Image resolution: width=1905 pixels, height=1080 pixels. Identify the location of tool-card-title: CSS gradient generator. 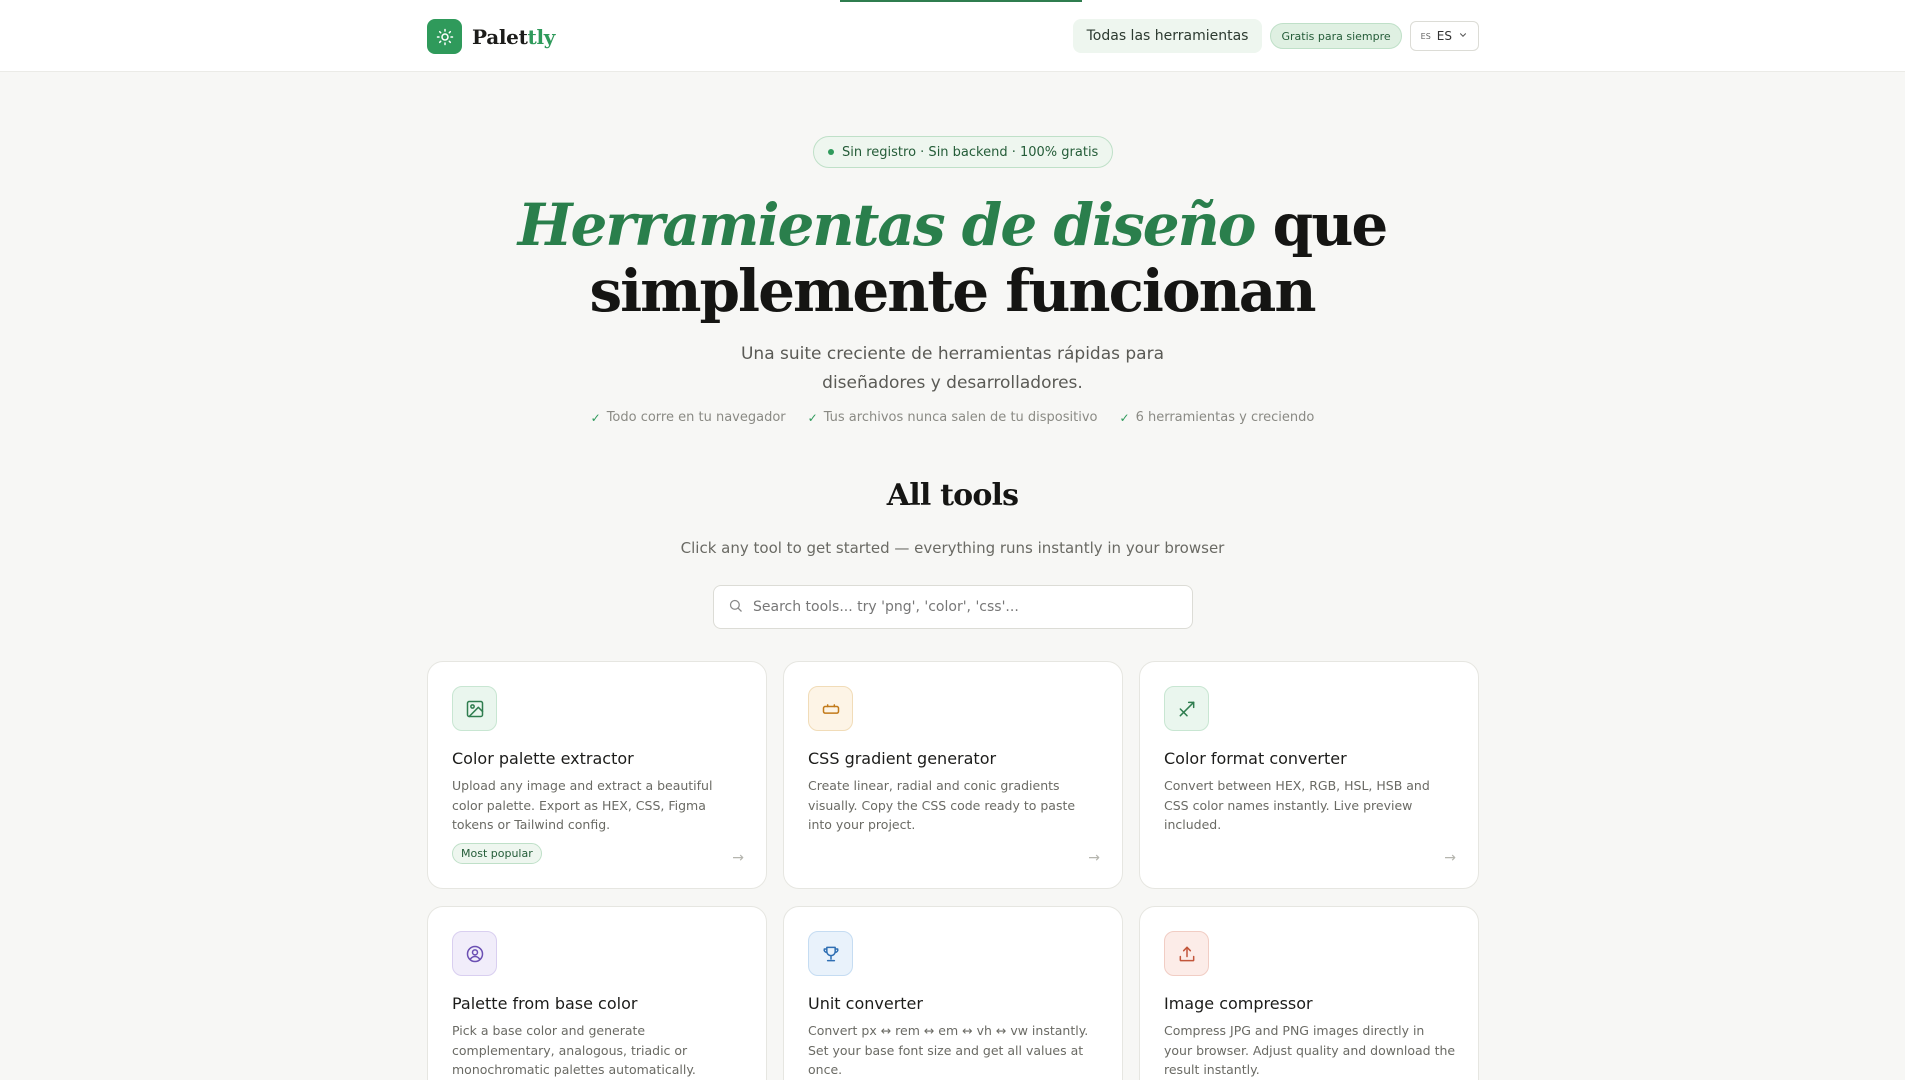
(902, 758).